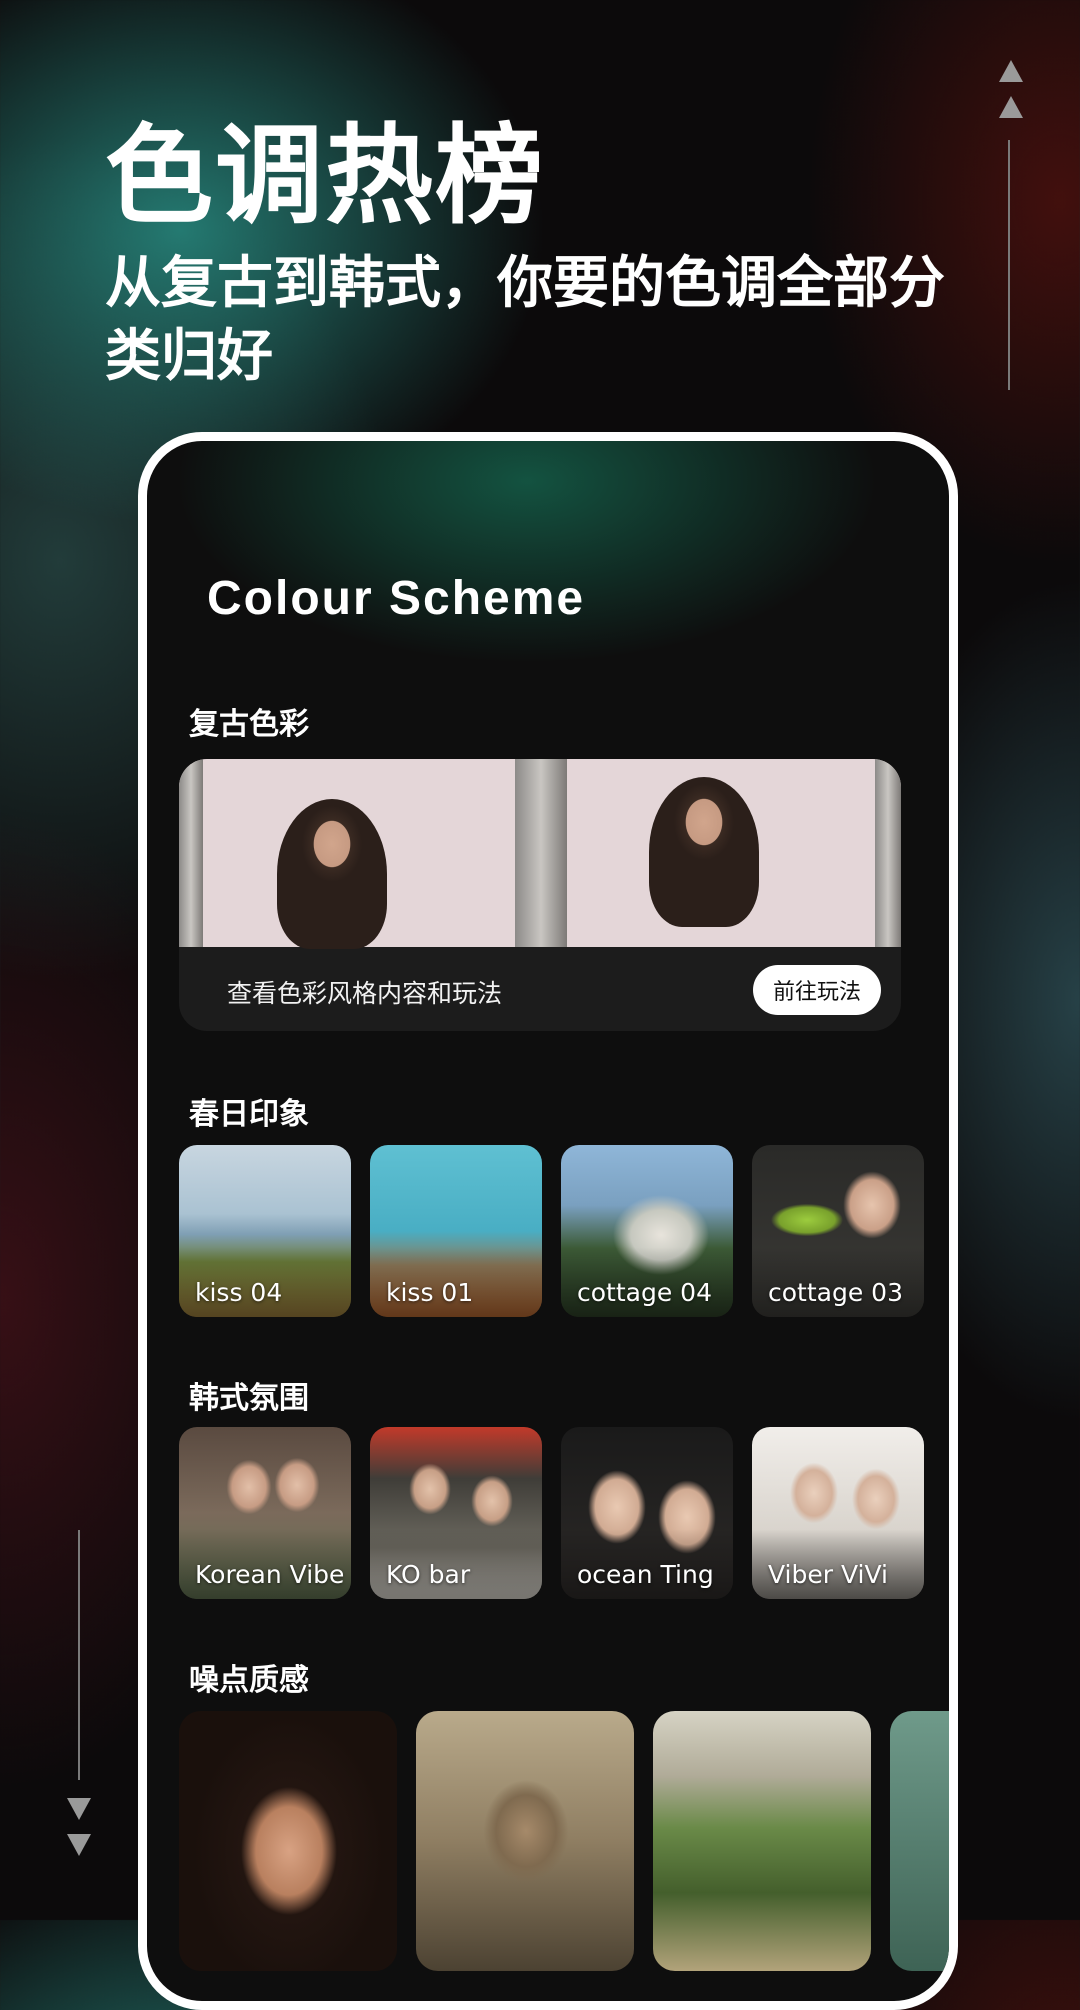  Describe the element at coordinates (828, 1574) in the screenshot. I see `filter-card-label: Viber ViVi` at that location.